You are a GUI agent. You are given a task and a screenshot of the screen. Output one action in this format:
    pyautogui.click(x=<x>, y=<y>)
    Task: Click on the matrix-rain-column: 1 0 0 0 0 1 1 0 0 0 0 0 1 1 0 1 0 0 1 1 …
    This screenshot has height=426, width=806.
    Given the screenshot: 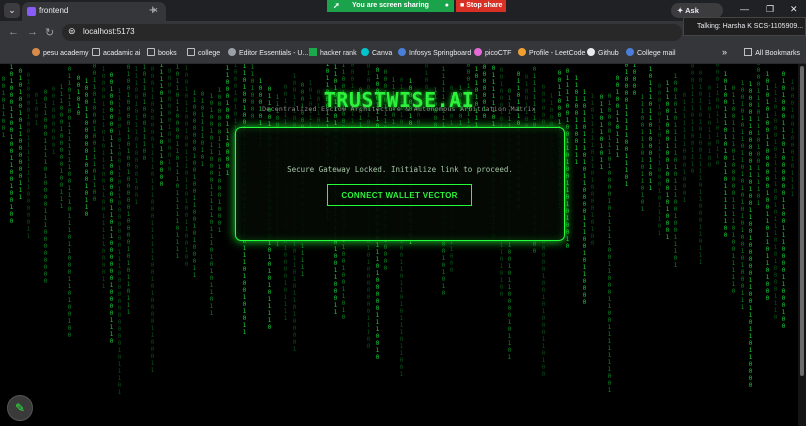 What is the action you would take?
    pyautogui.click(x=750, y=234)
    